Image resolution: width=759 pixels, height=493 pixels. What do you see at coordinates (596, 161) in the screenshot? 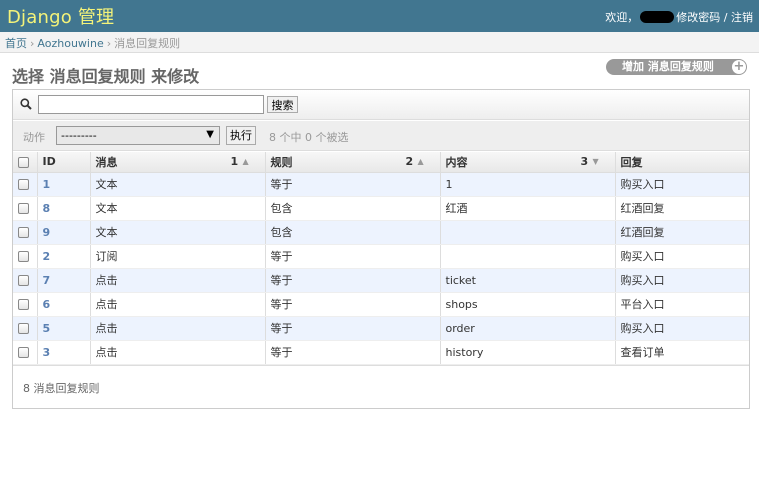
I see `sort-descending-icon: ▼` at bounding box center [596, 161].